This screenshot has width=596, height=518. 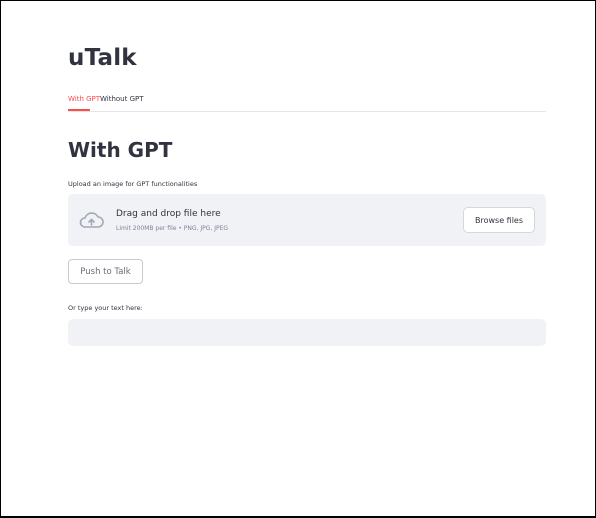 I want to click on tab-without-gpt: Without GPT, so click(x=122, y=99).